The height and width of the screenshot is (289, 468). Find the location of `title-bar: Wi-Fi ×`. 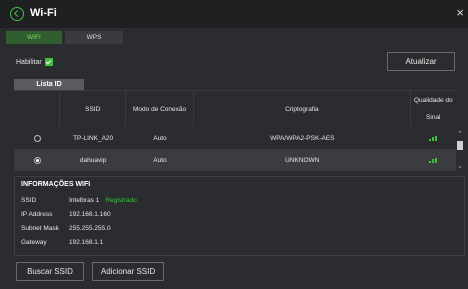

title-bar: Wi-Fi × is located at coordinates (234, 14).